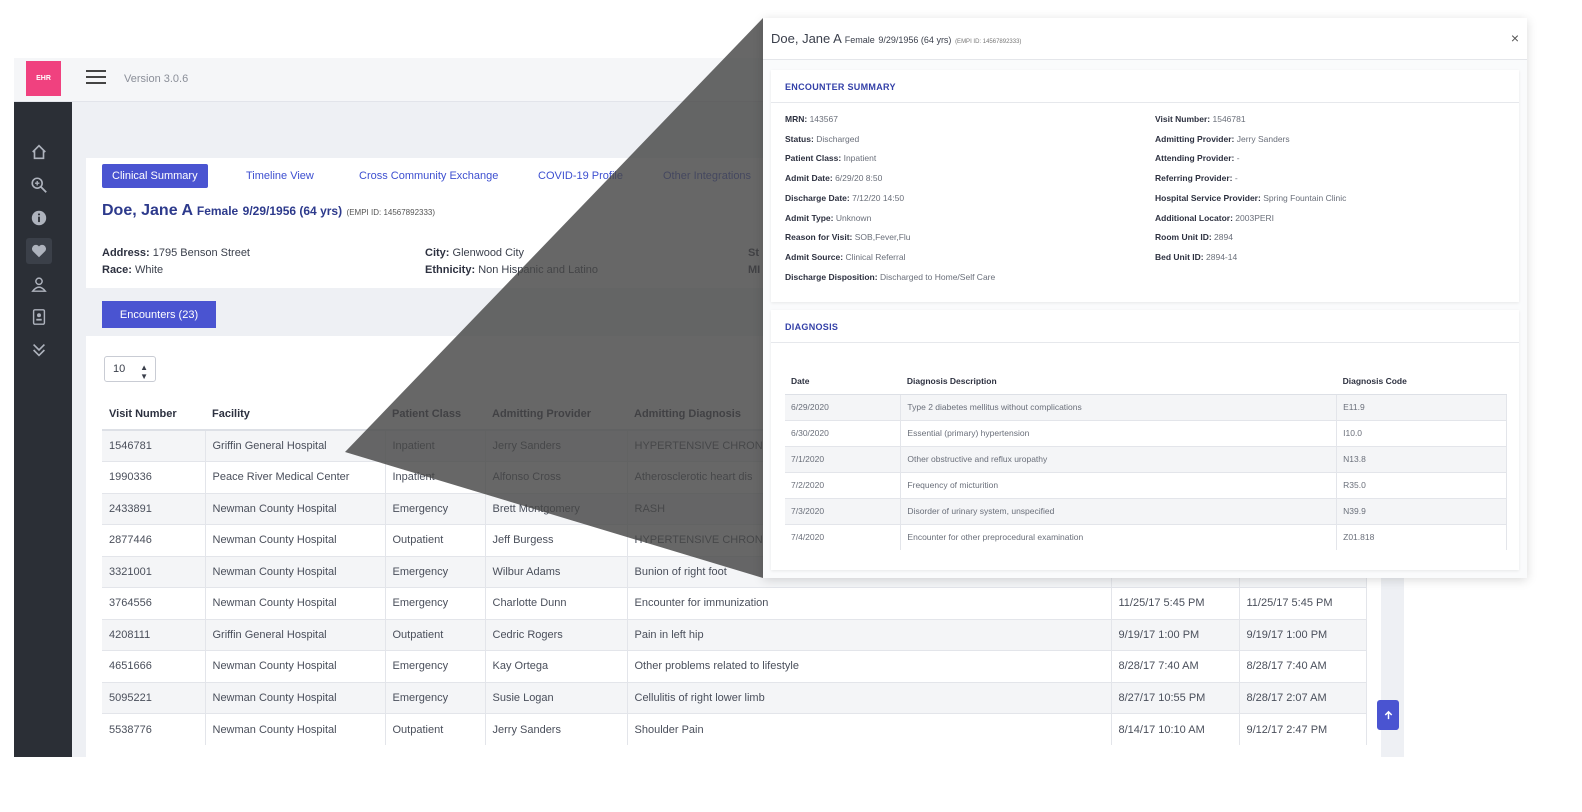 The height and width of the screenshot is (812, 1582). What do you see at coordinates (156, 79) in the screenshot?
I see `version-label: Version 3.0.6` at bounding box center [156, 79].